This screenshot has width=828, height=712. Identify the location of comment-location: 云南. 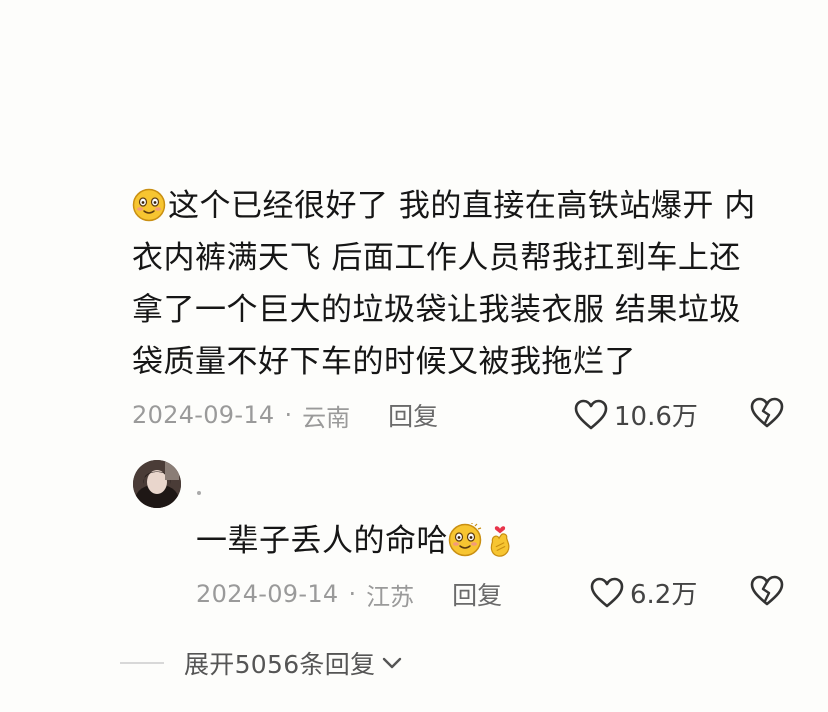
(326, 417).